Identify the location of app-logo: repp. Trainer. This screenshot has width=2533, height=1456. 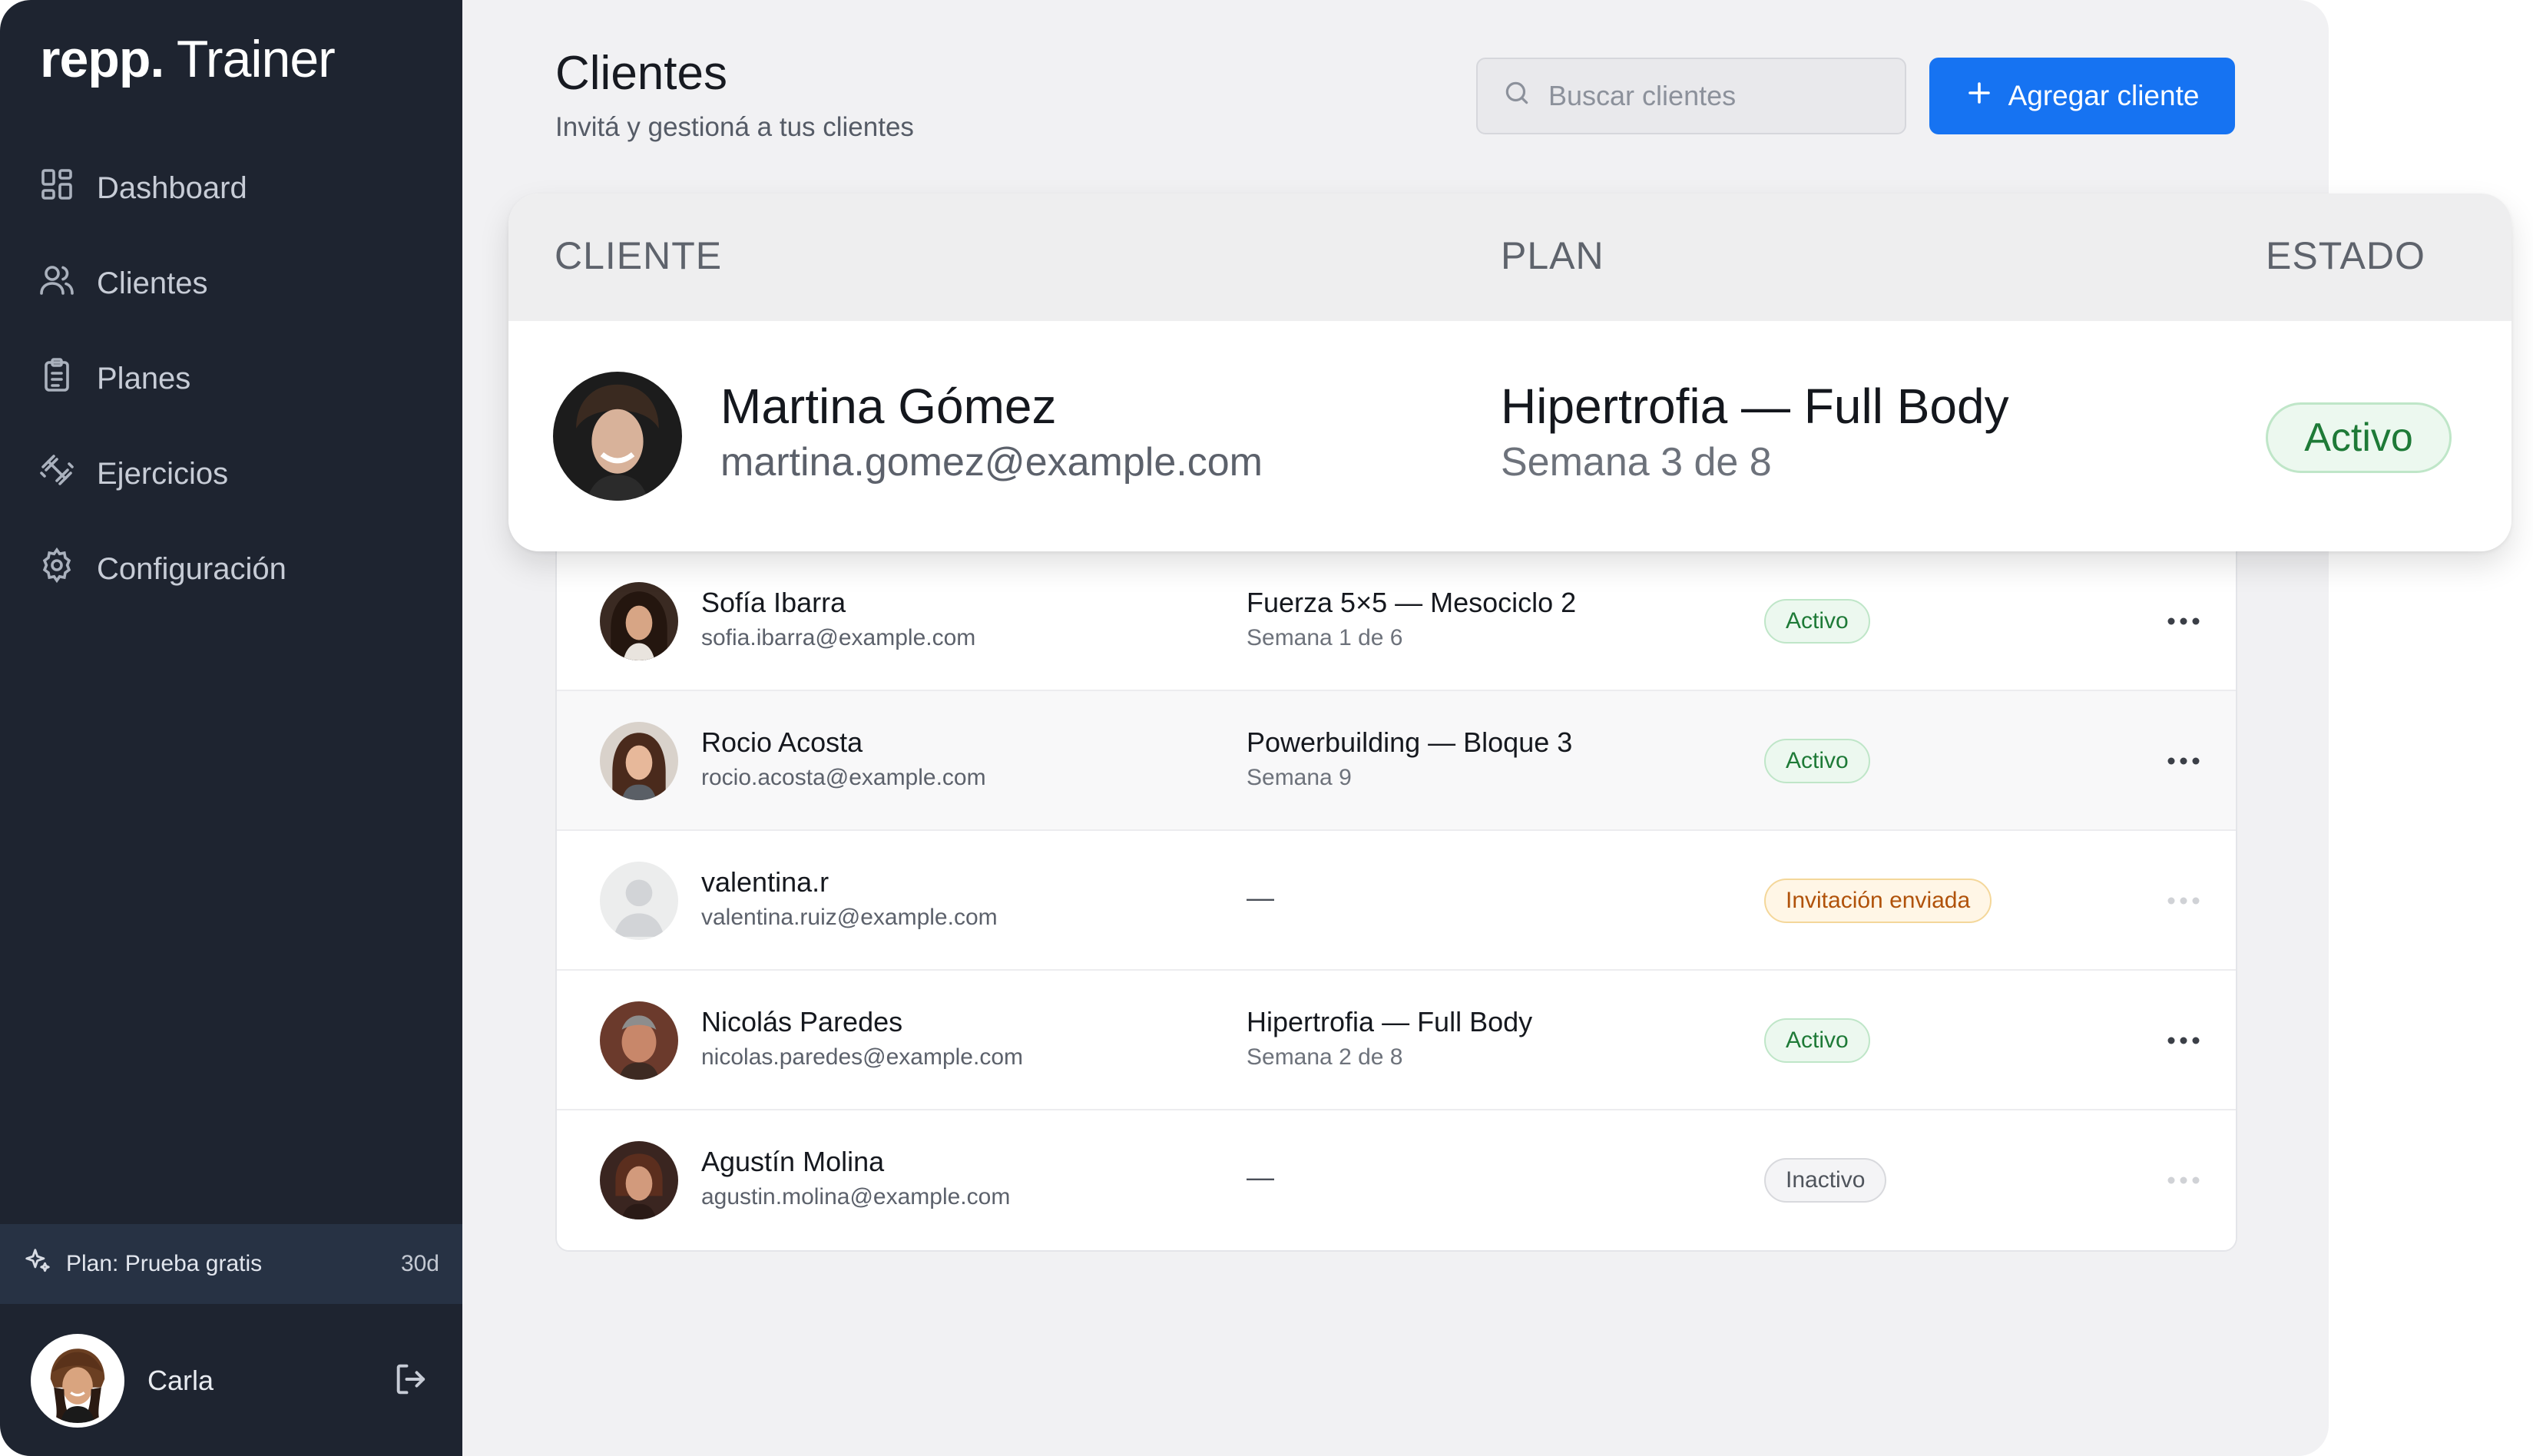
(188, 59).